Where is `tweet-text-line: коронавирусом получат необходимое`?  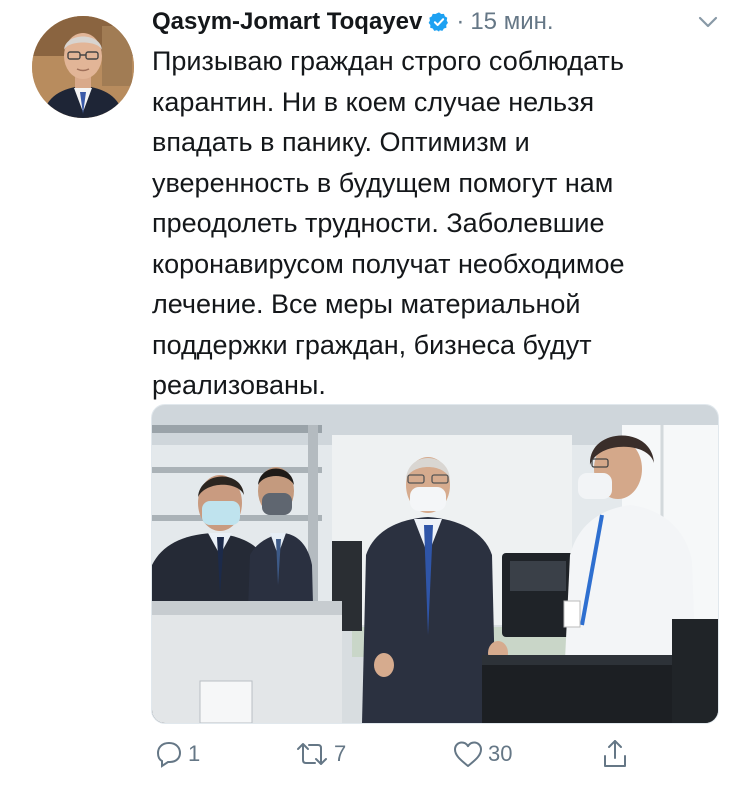
tweet-text-line: коронавирусом получат необходимое is located at coordinates (388, 263).